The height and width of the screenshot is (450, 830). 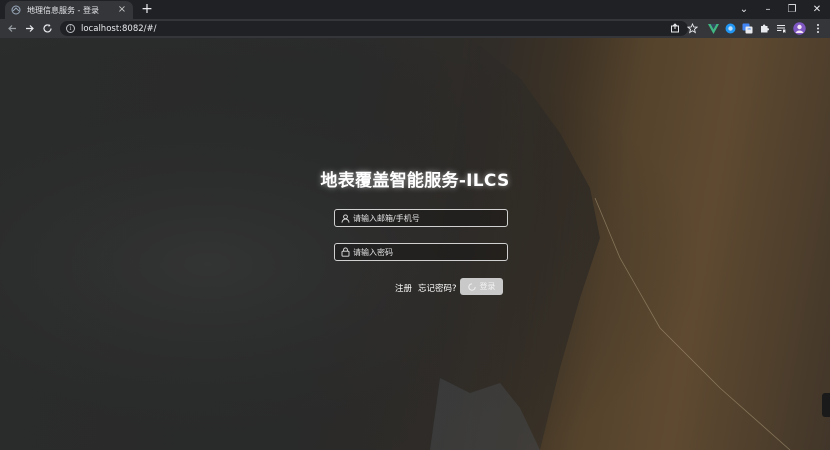 What do you see at coordinates (403, 288) in the screenshot?
I see `register-link: 注册` at bounding box center [403, 288].